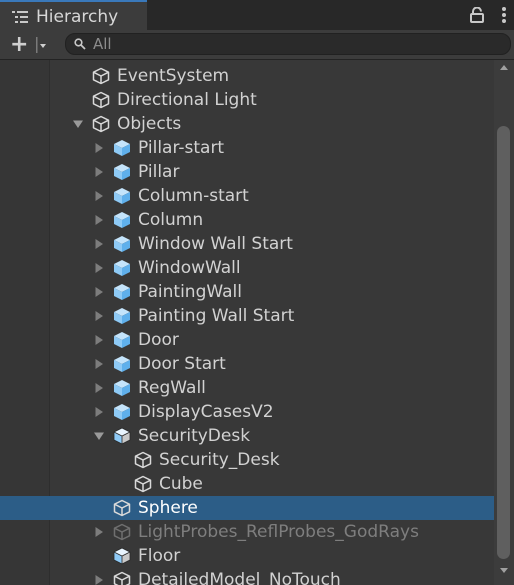 The width and height of the screenshot is (514, 585). I want to click on tree-row-label: DetailedModel_NoTouch, so click(239, 577).